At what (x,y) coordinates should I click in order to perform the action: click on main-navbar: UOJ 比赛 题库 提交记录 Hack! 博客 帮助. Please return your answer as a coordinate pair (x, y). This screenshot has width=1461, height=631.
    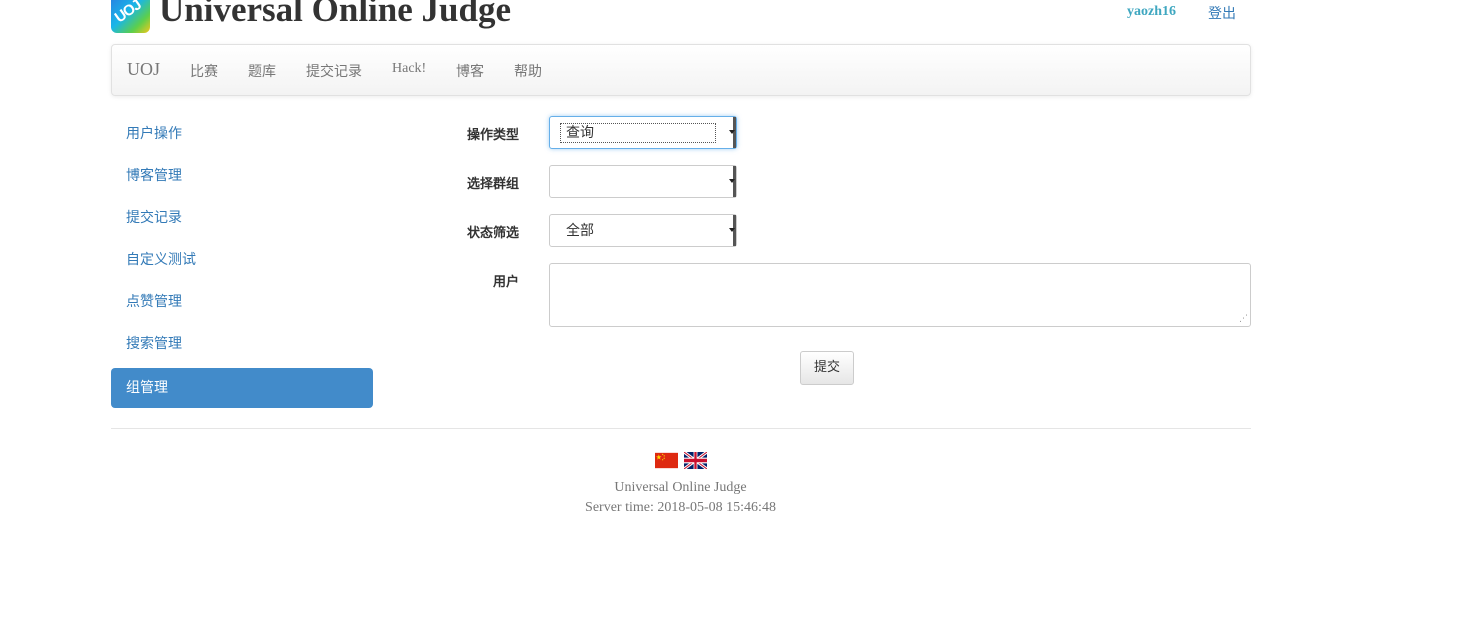
    Looking at the image, I should click on (681, 70).